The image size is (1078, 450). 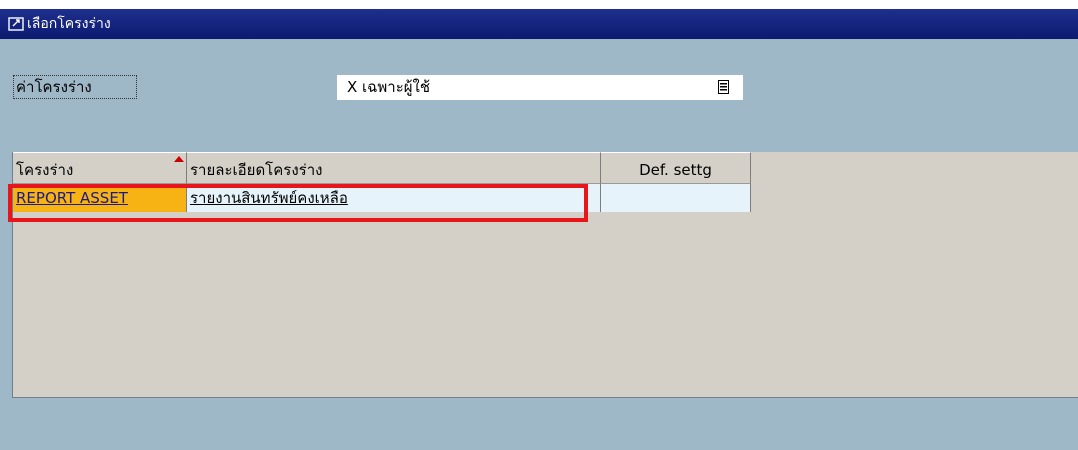 I want to click on table-header: โครงร่าง รายละเอียดโครงร่าง Def. settg, so click(x=545, y=168).